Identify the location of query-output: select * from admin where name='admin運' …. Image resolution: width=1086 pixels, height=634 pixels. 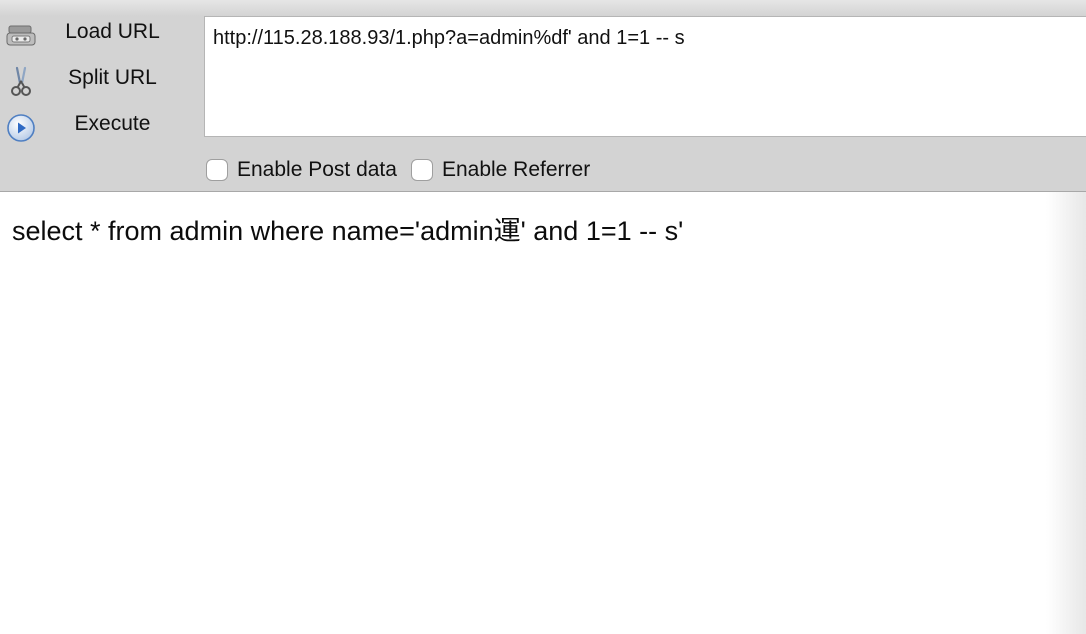
(348, 231).